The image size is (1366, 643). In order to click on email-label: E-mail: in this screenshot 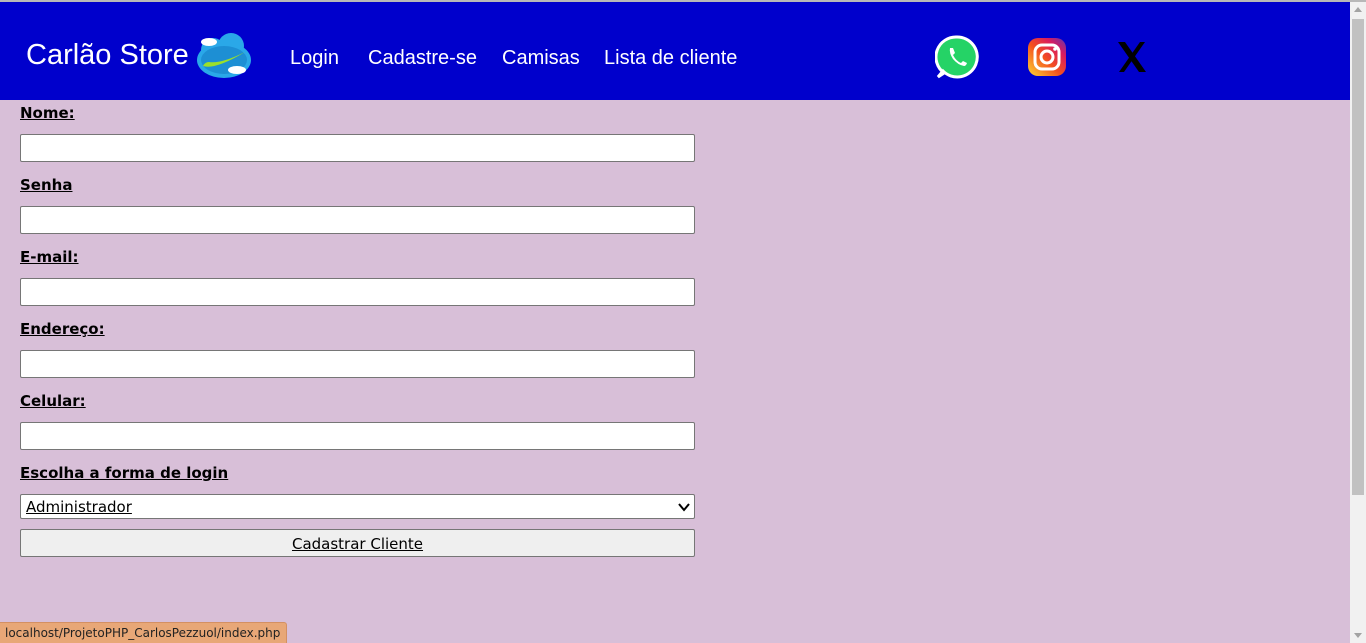, I will do `click(49, 257)`.